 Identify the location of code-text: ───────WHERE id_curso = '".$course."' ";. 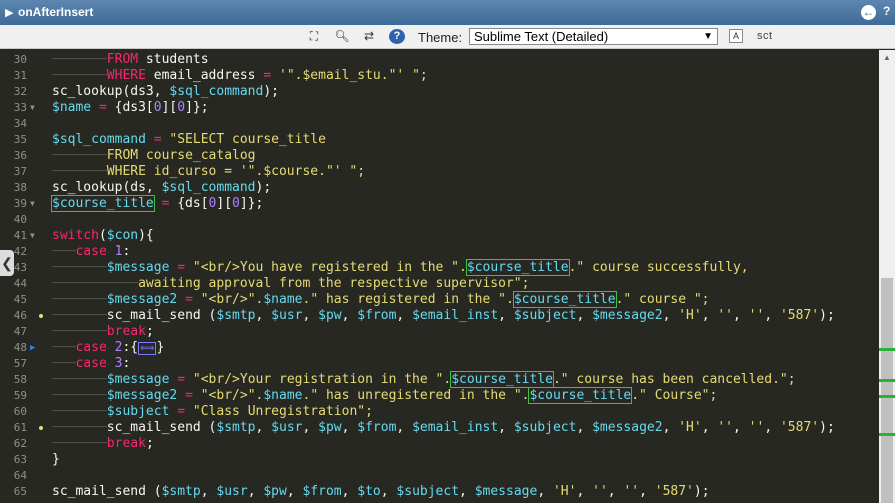
(208, 172).